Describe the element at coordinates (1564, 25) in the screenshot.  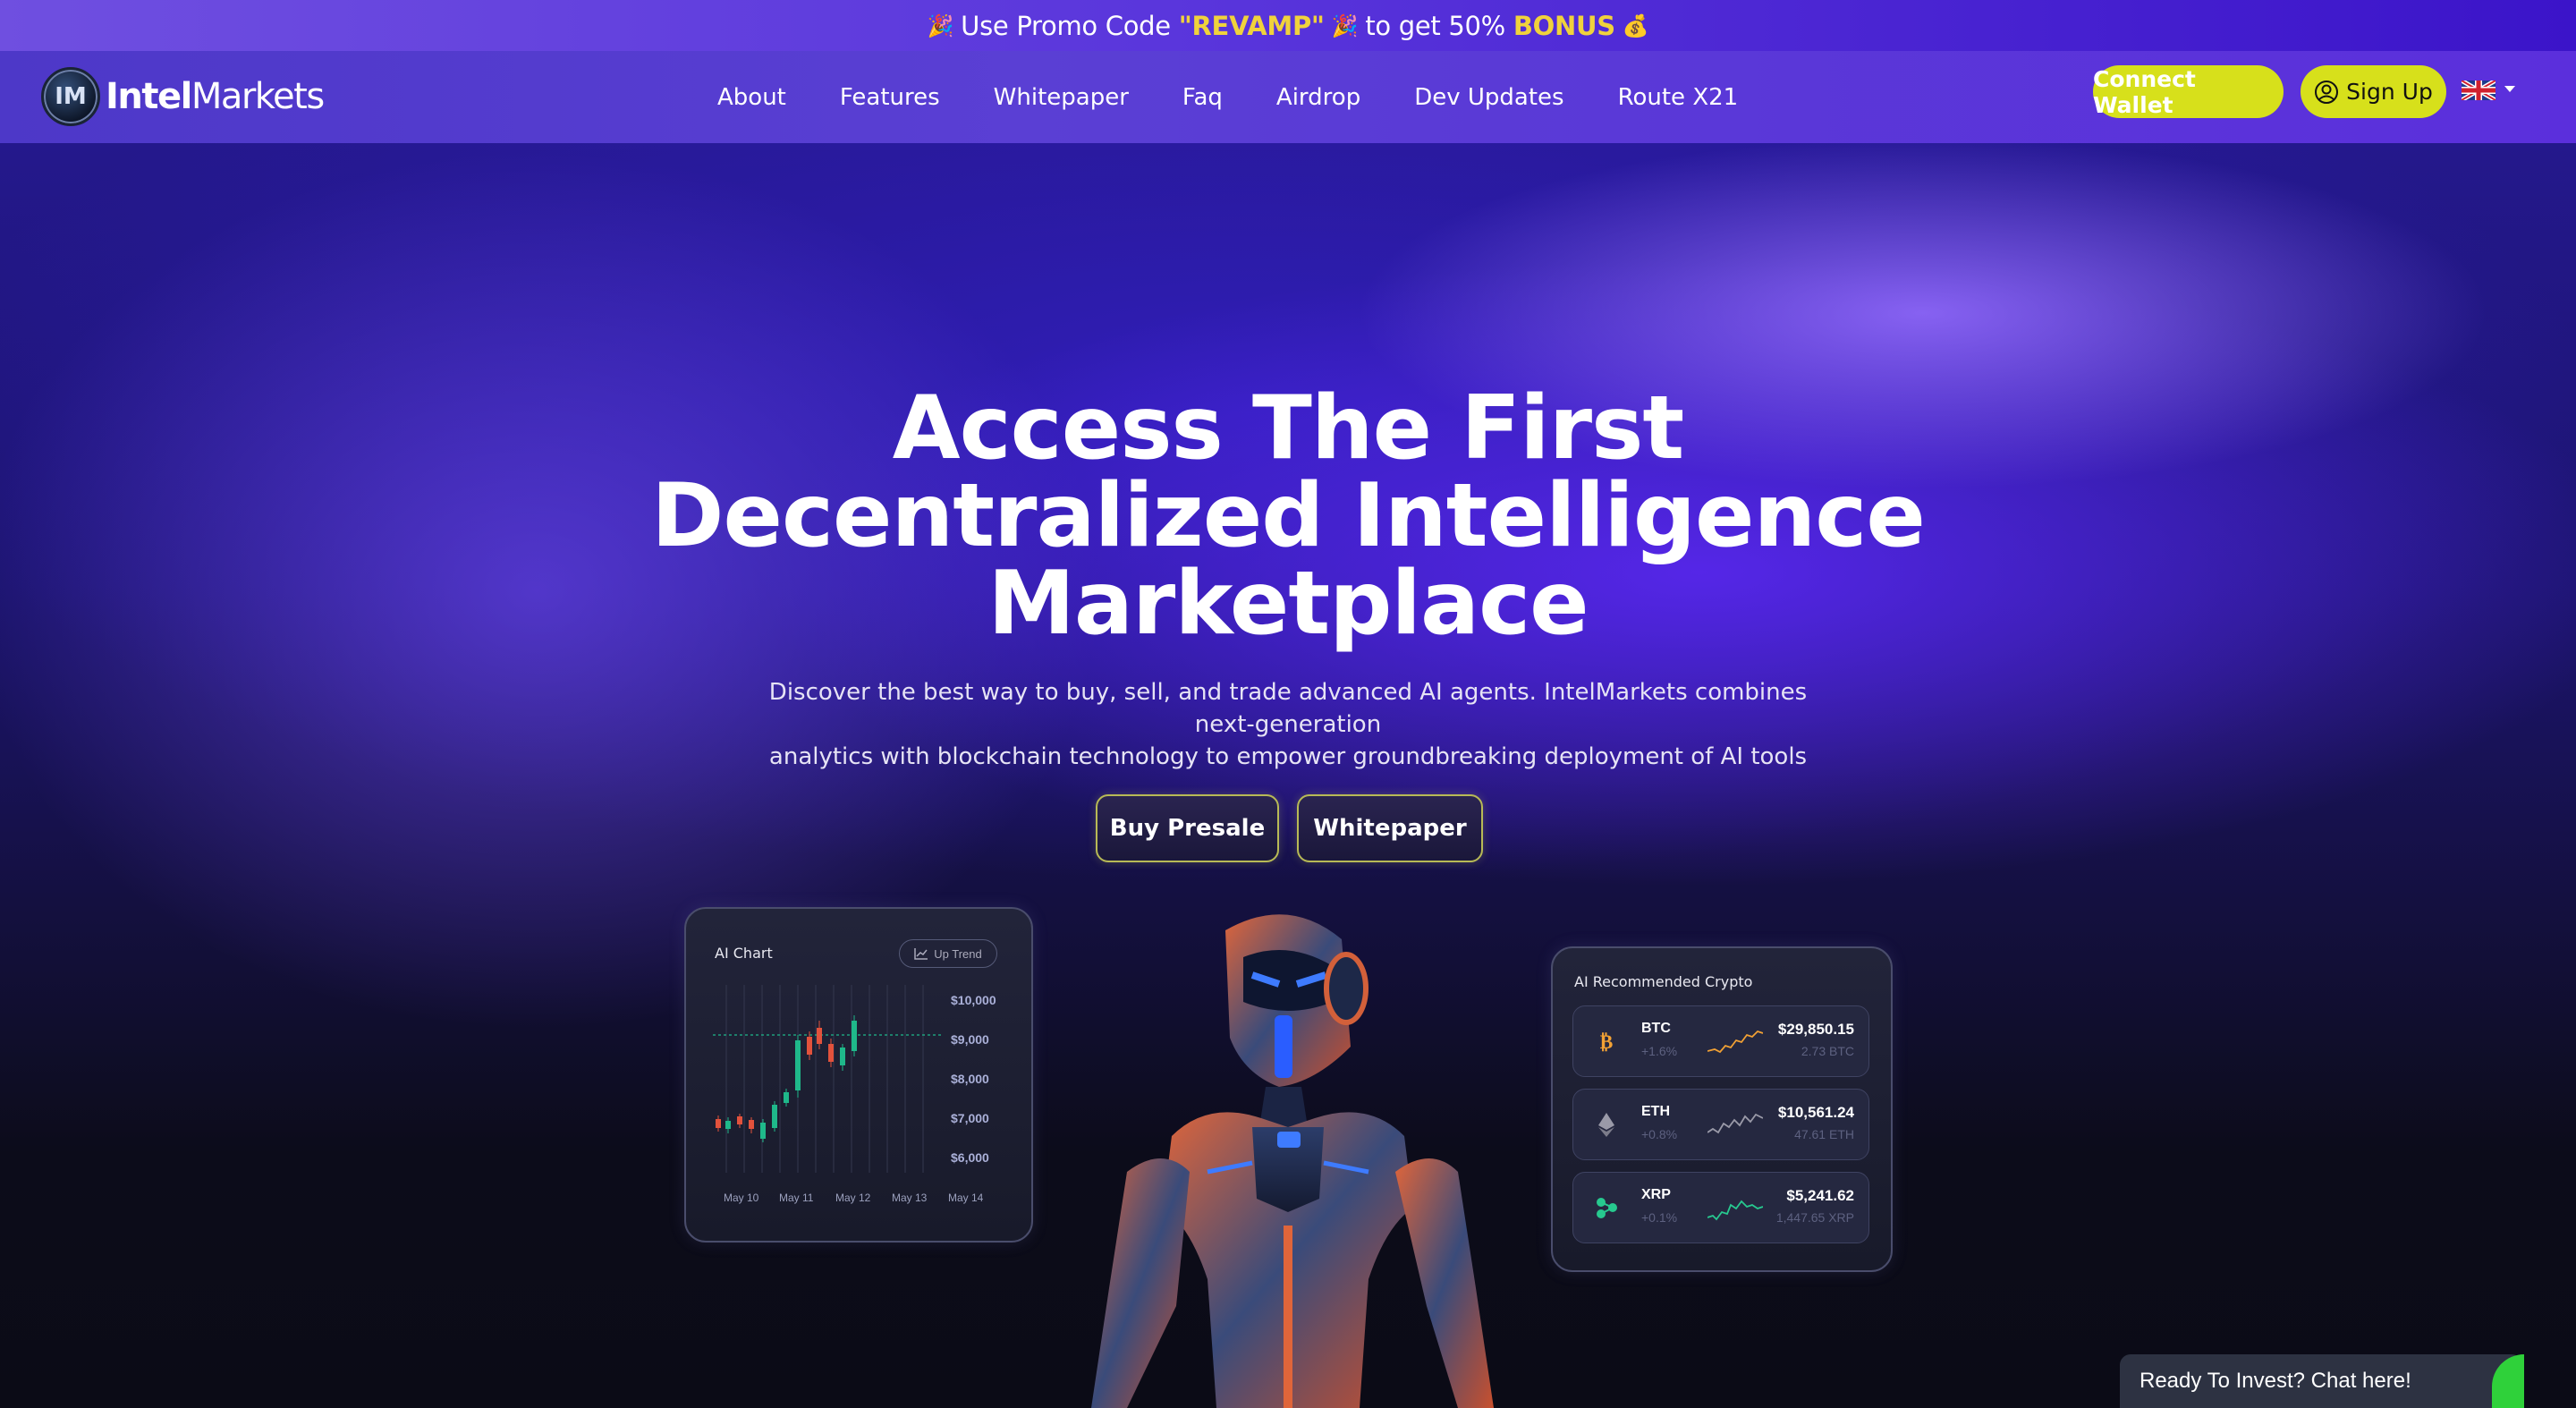
I see `promo-bonus: BONUS` at that location.